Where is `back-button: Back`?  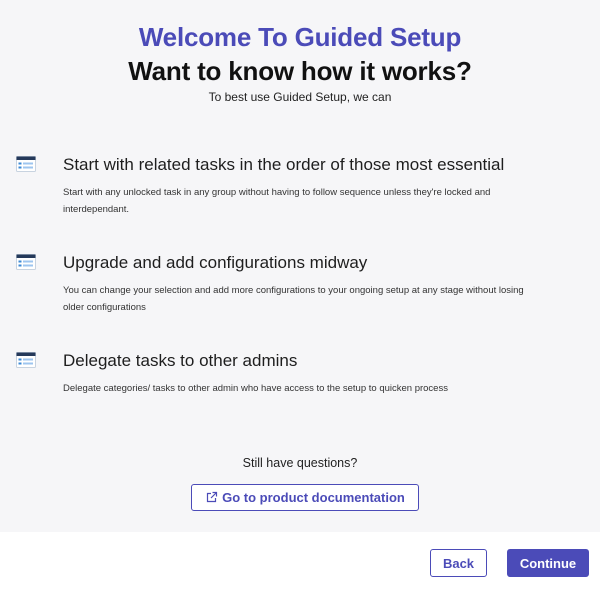
back-button: Back is located at coordinates (458, 563).